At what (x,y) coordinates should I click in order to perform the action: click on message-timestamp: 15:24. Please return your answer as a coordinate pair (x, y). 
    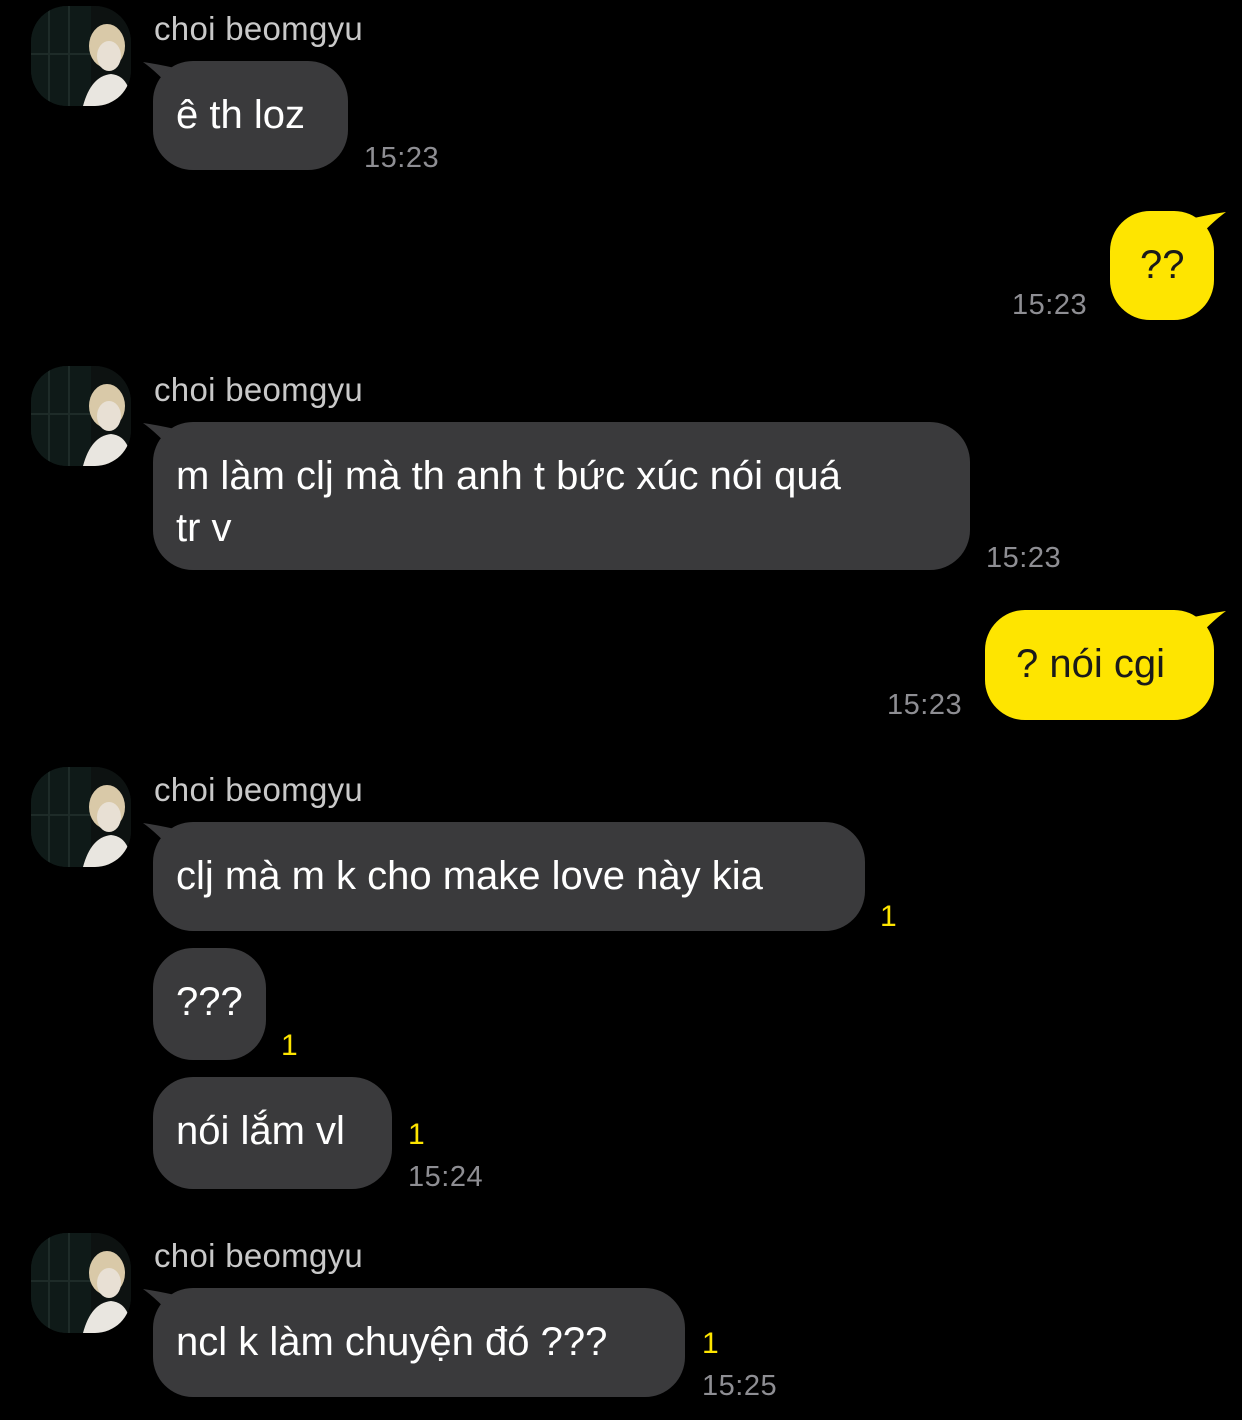
    Looking at the image, I should click on (446, 1177).